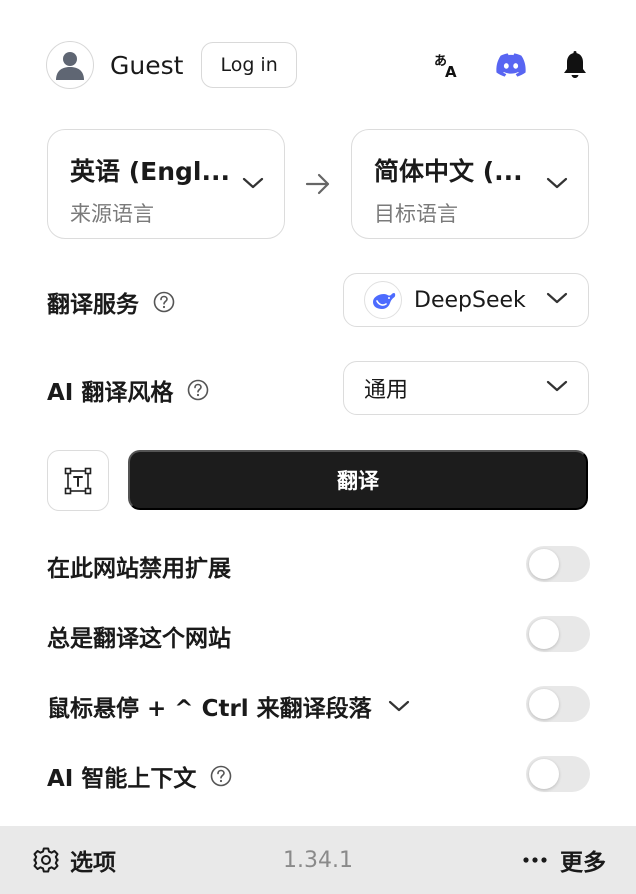 The image size is (636, 894). Describe the element at coordinates (93, 863) in the screenshot. I see `options-label: 选项` at that location.